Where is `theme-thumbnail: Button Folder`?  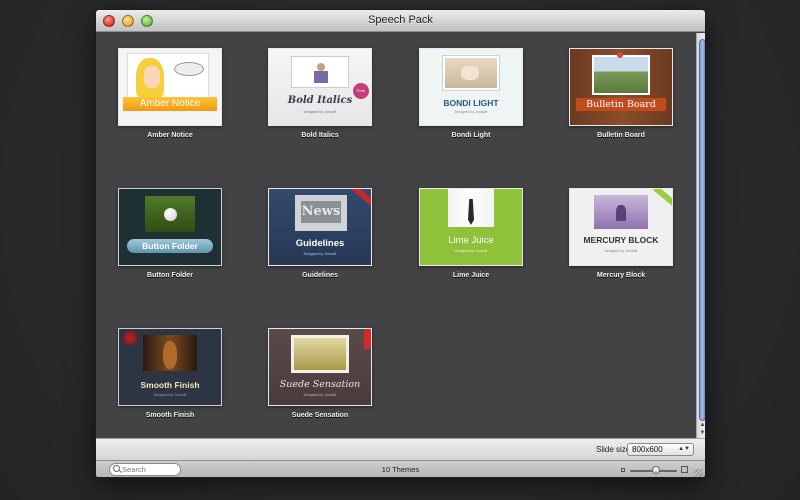
theme-thumbnail: Button Folder is located at coordinates (170, 227).